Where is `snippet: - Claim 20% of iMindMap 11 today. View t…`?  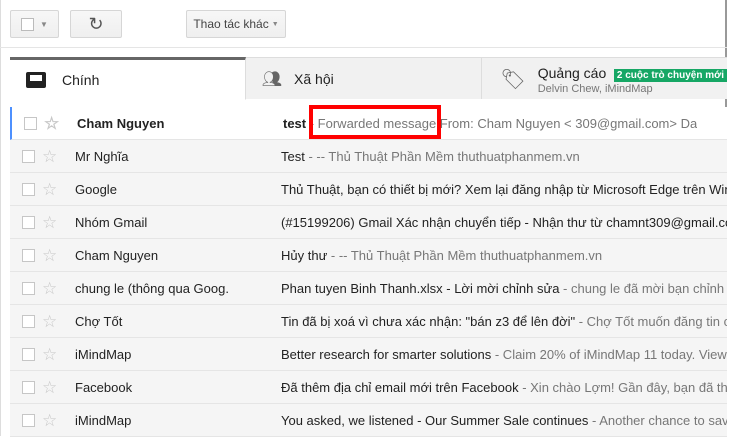 snippet: - Claim 20% of iMindMap 11 today. View t… is located at coordinates (609, 354).